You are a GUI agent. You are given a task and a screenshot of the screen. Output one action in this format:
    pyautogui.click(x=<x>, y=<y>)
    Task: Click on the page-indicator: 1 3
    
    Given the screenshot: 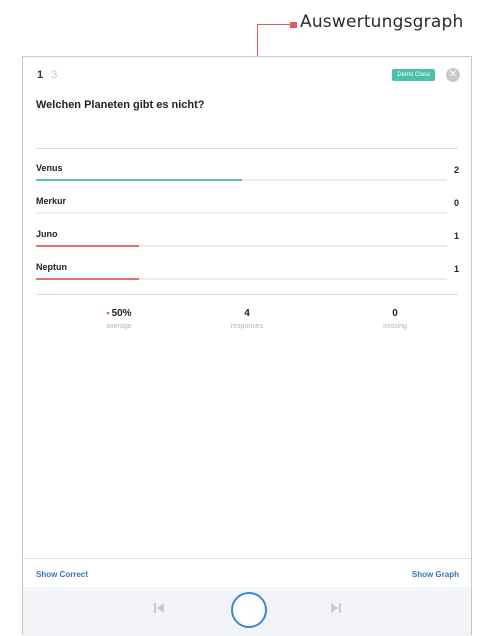 What is the action you would take?
    pyautogui.click(x=47, y=75)
    